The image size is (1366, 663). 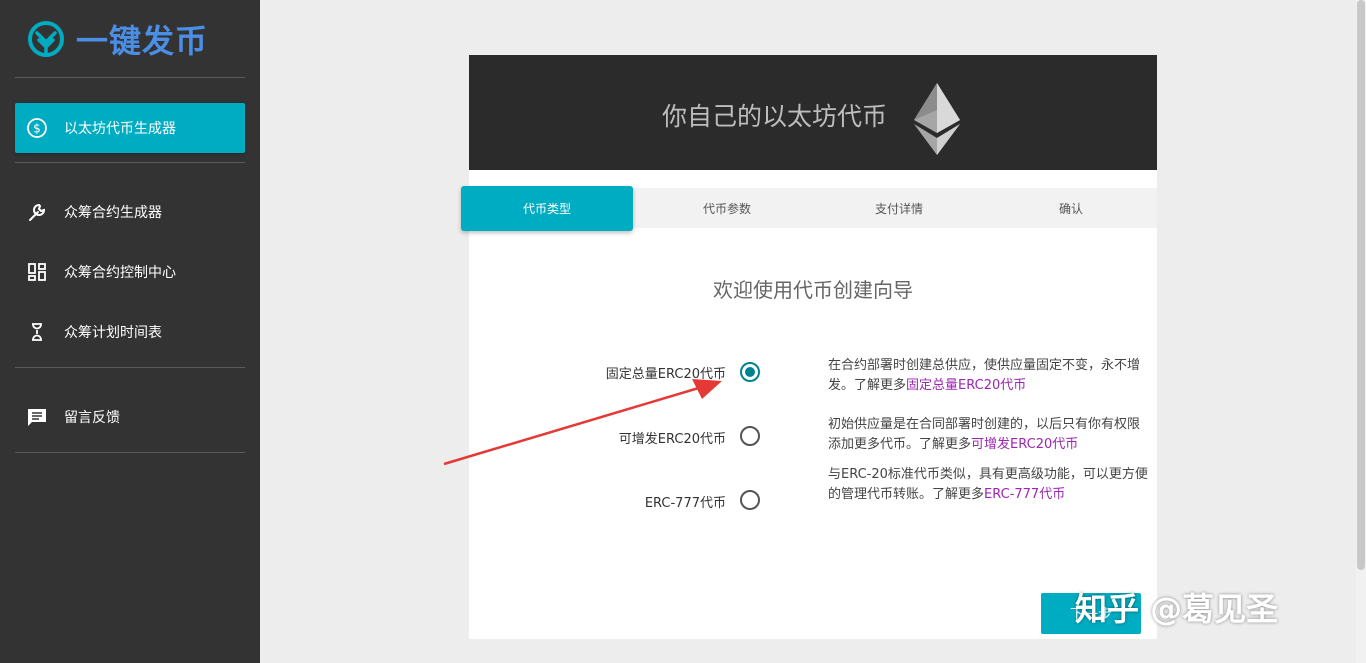 I want to click on radio-erc777, so click(x=750, y=500).